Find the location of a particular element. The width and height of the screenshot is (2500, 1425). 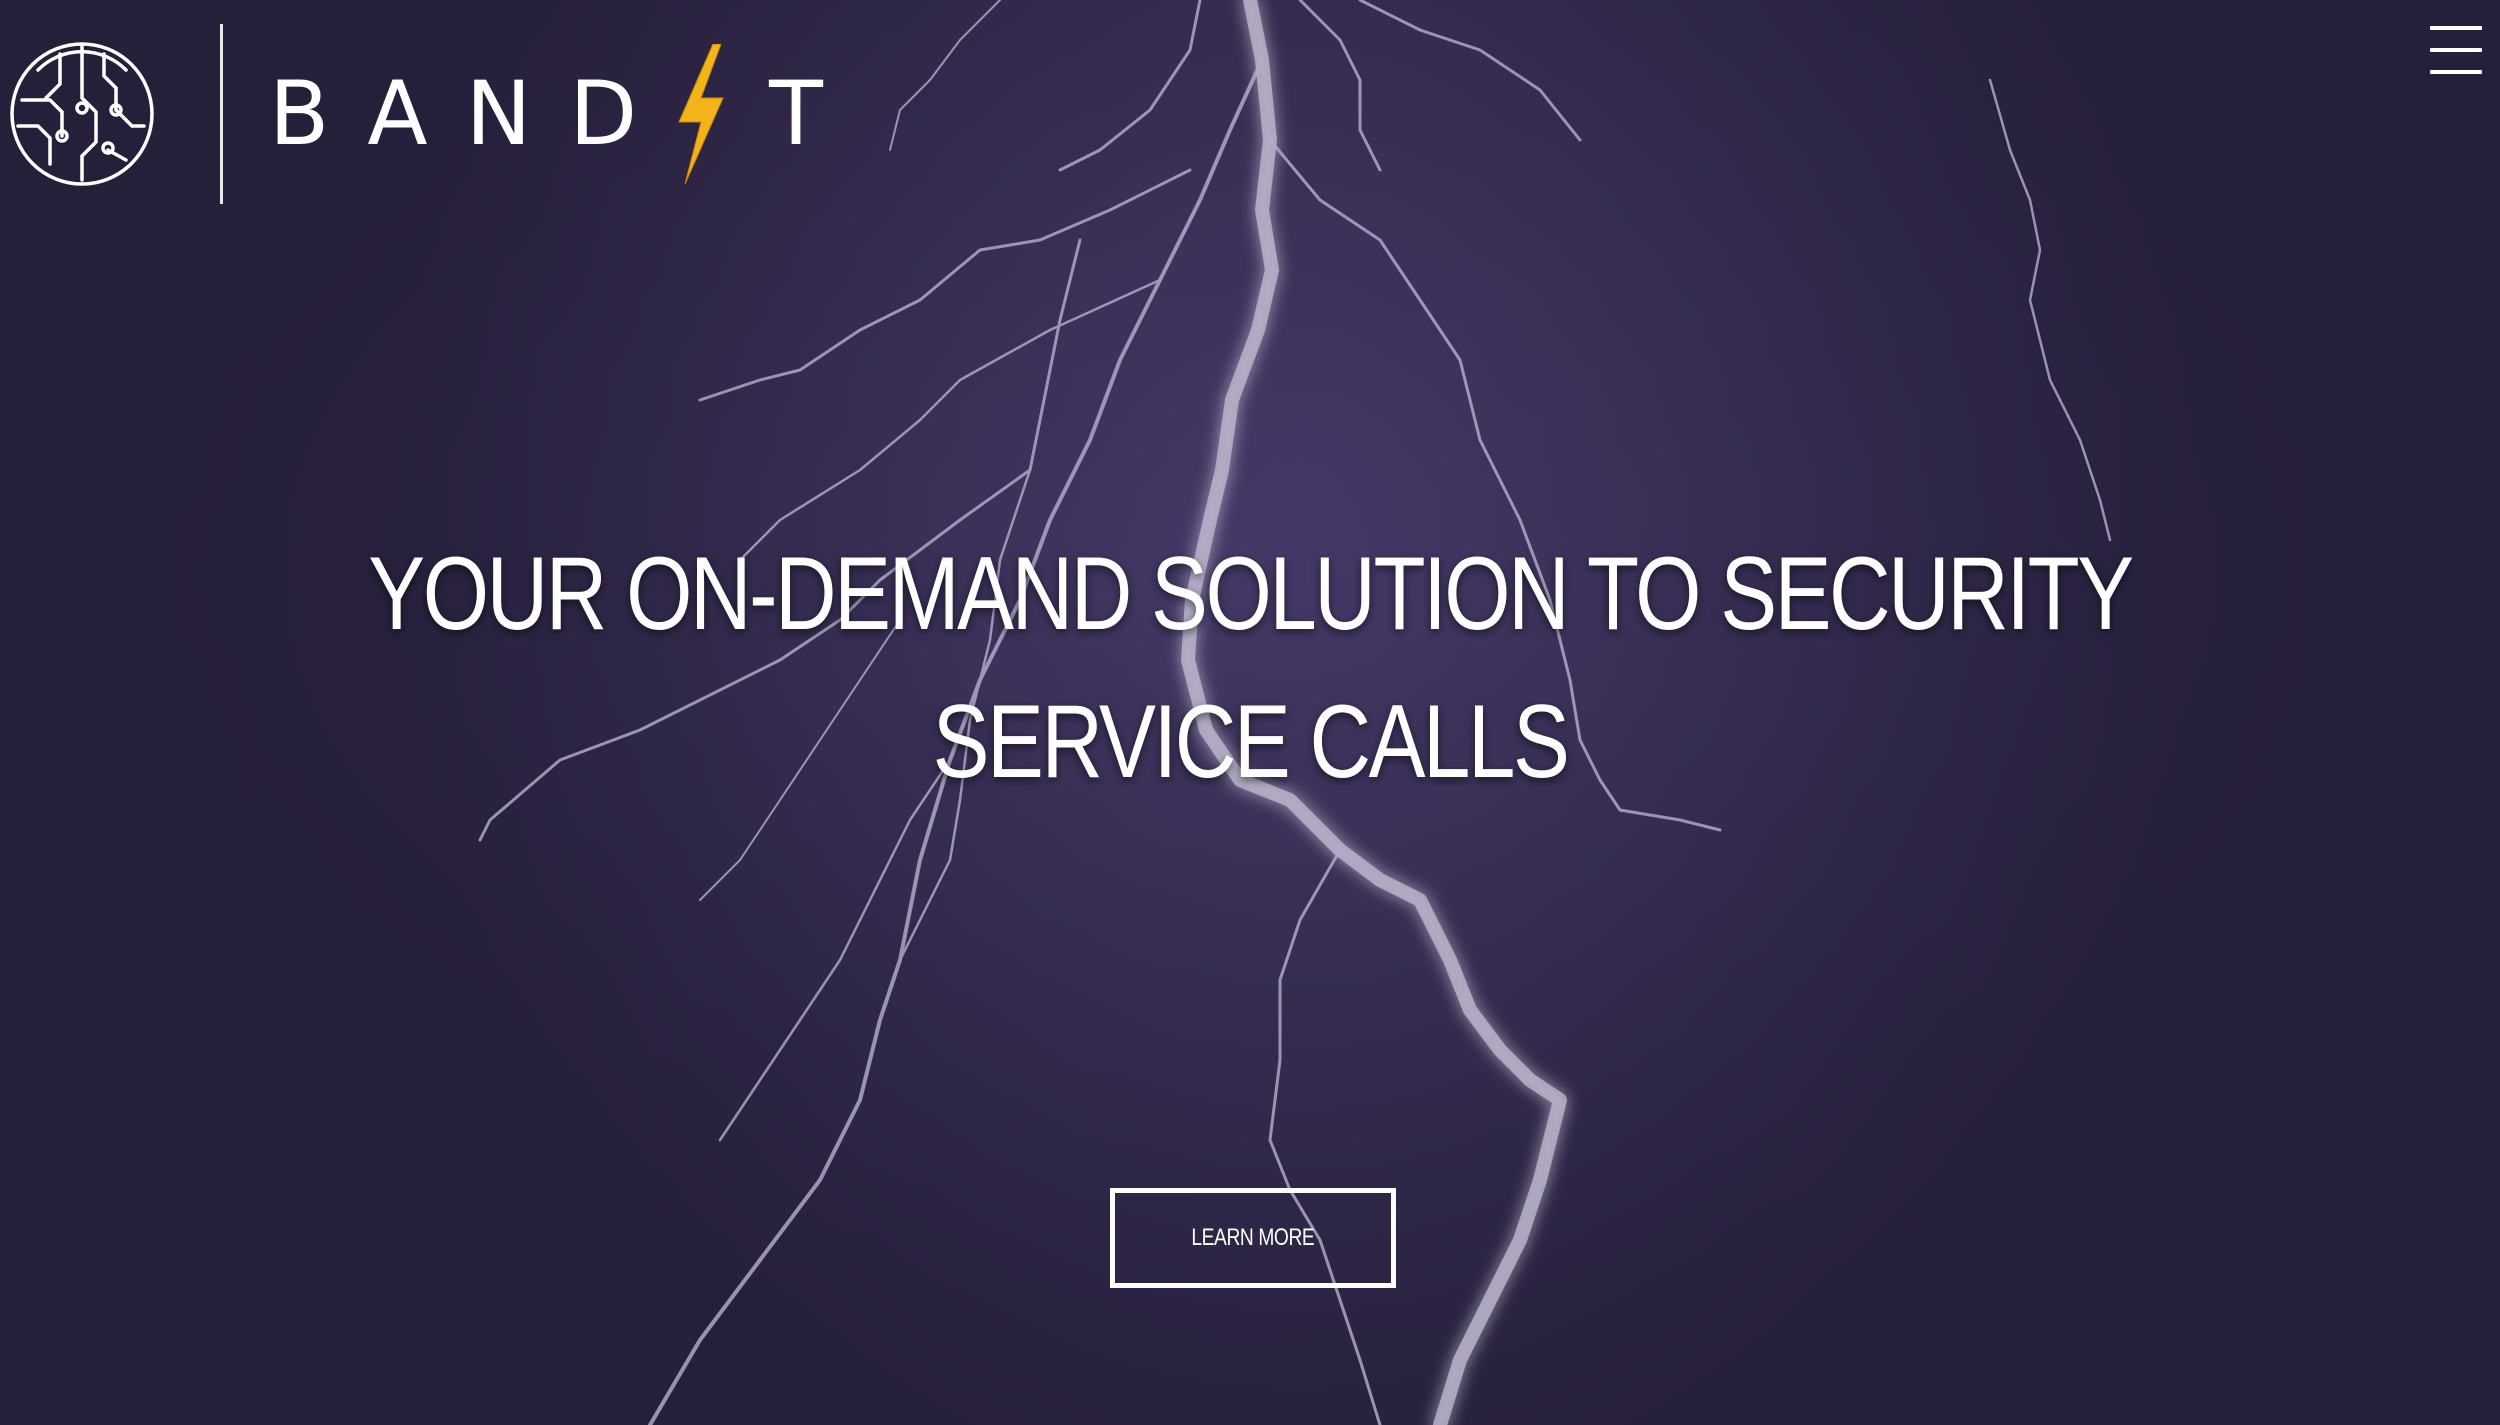

logo-divider is located at coordinates (221, 114).